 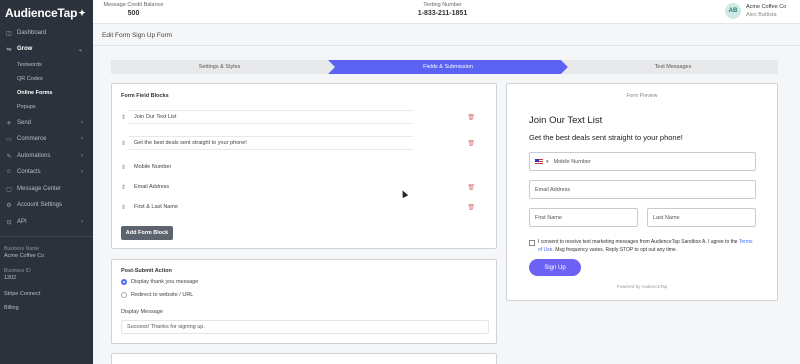 What do you see at coordinates (11, 308) in the screenshot?
I see `billing-link: Billing` at bounding box center [11, 308].